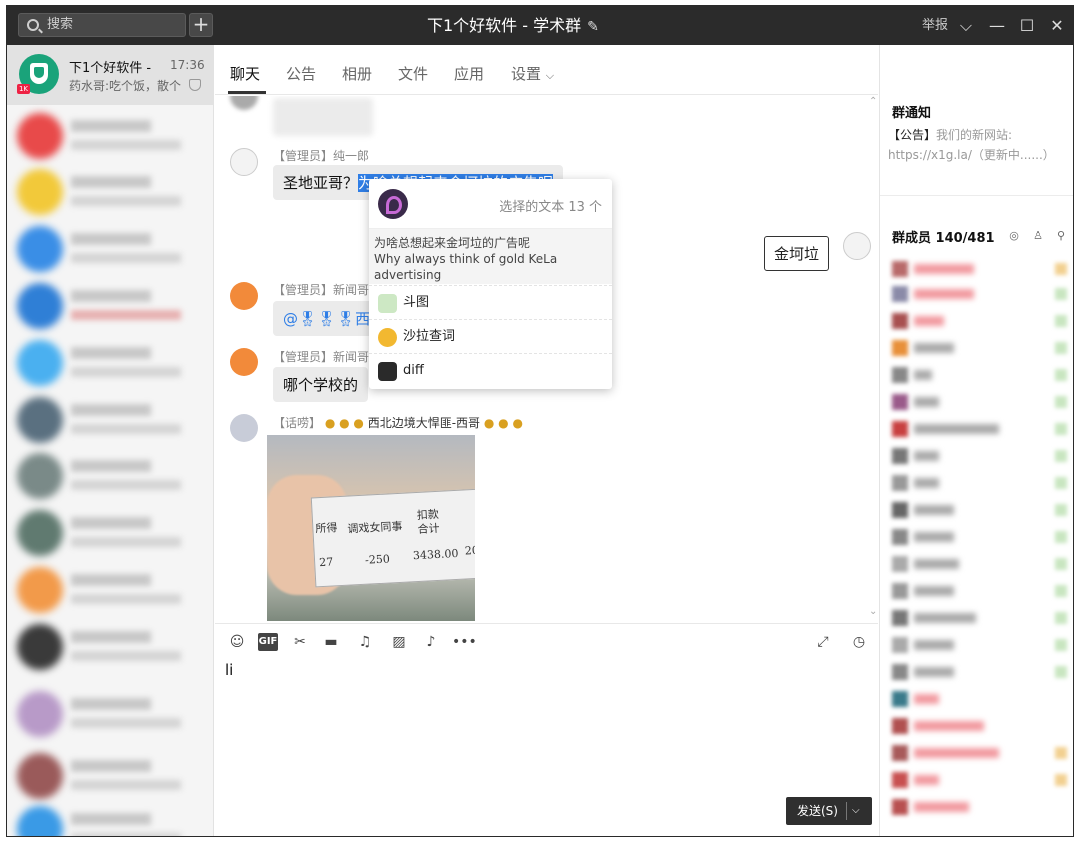  I want to click on message-bubble: @🎖🎖🎖西, so click(328, 318).